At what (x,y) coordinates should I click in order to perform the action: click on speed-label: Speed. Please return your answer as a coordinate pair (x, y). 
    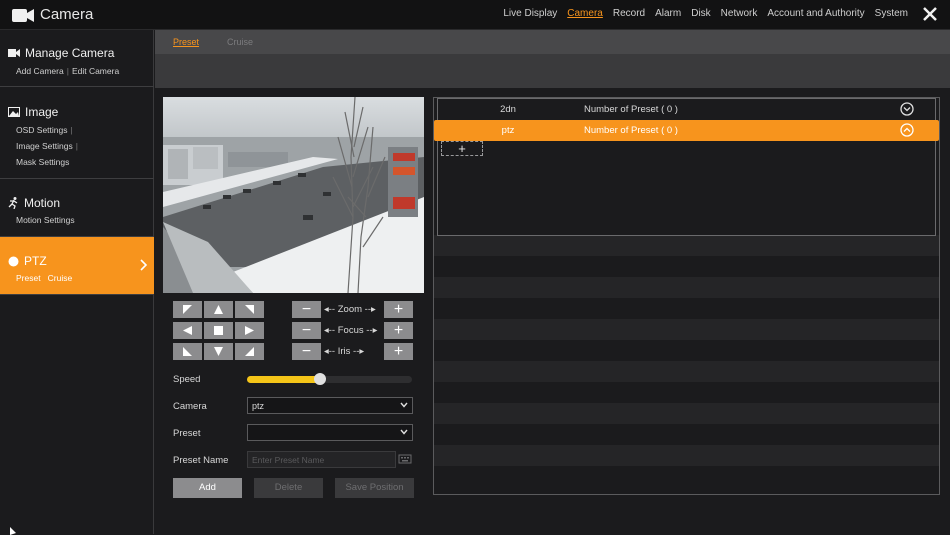
    Looking at the image, I should click on (187, 379).